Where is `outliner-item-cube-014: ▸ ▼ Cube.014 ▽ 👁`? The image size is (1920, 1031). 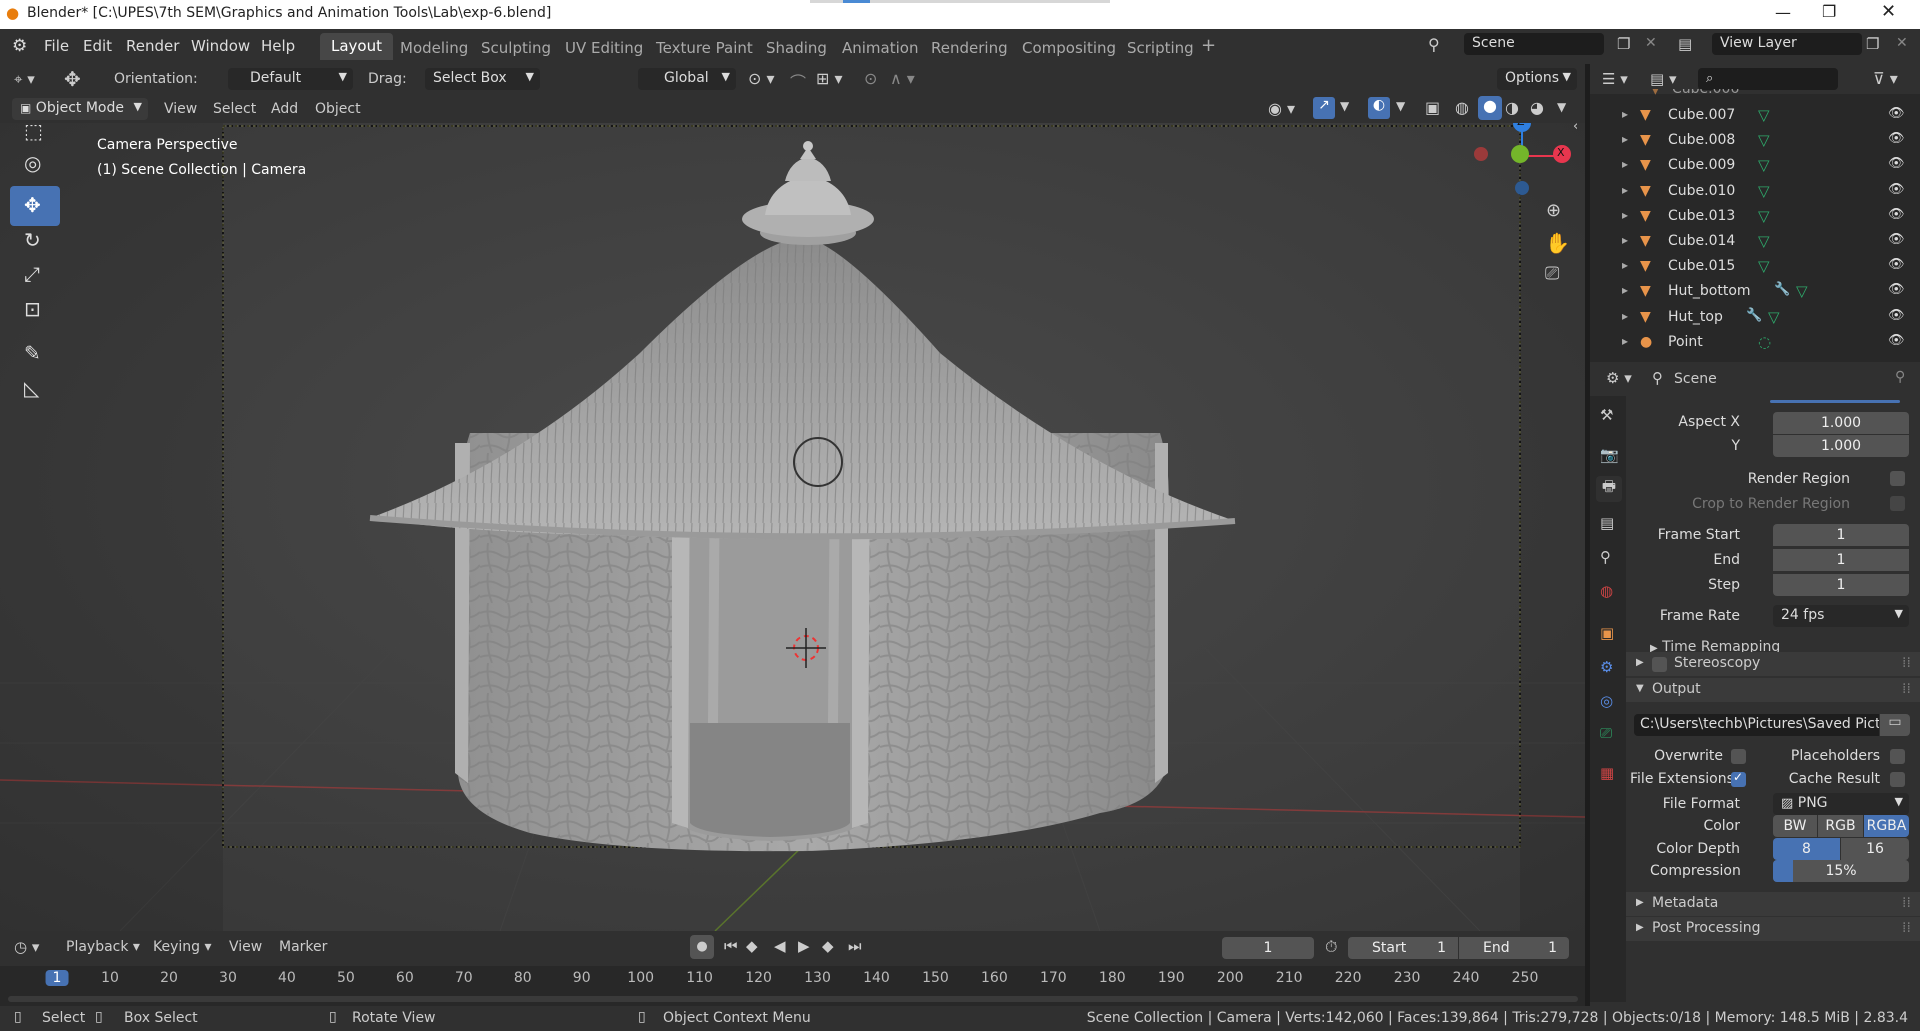 outliner-item-cube-014: ▸ ▼ Cube.014 ▽ 👁 is located at coordinates (1755, 242).